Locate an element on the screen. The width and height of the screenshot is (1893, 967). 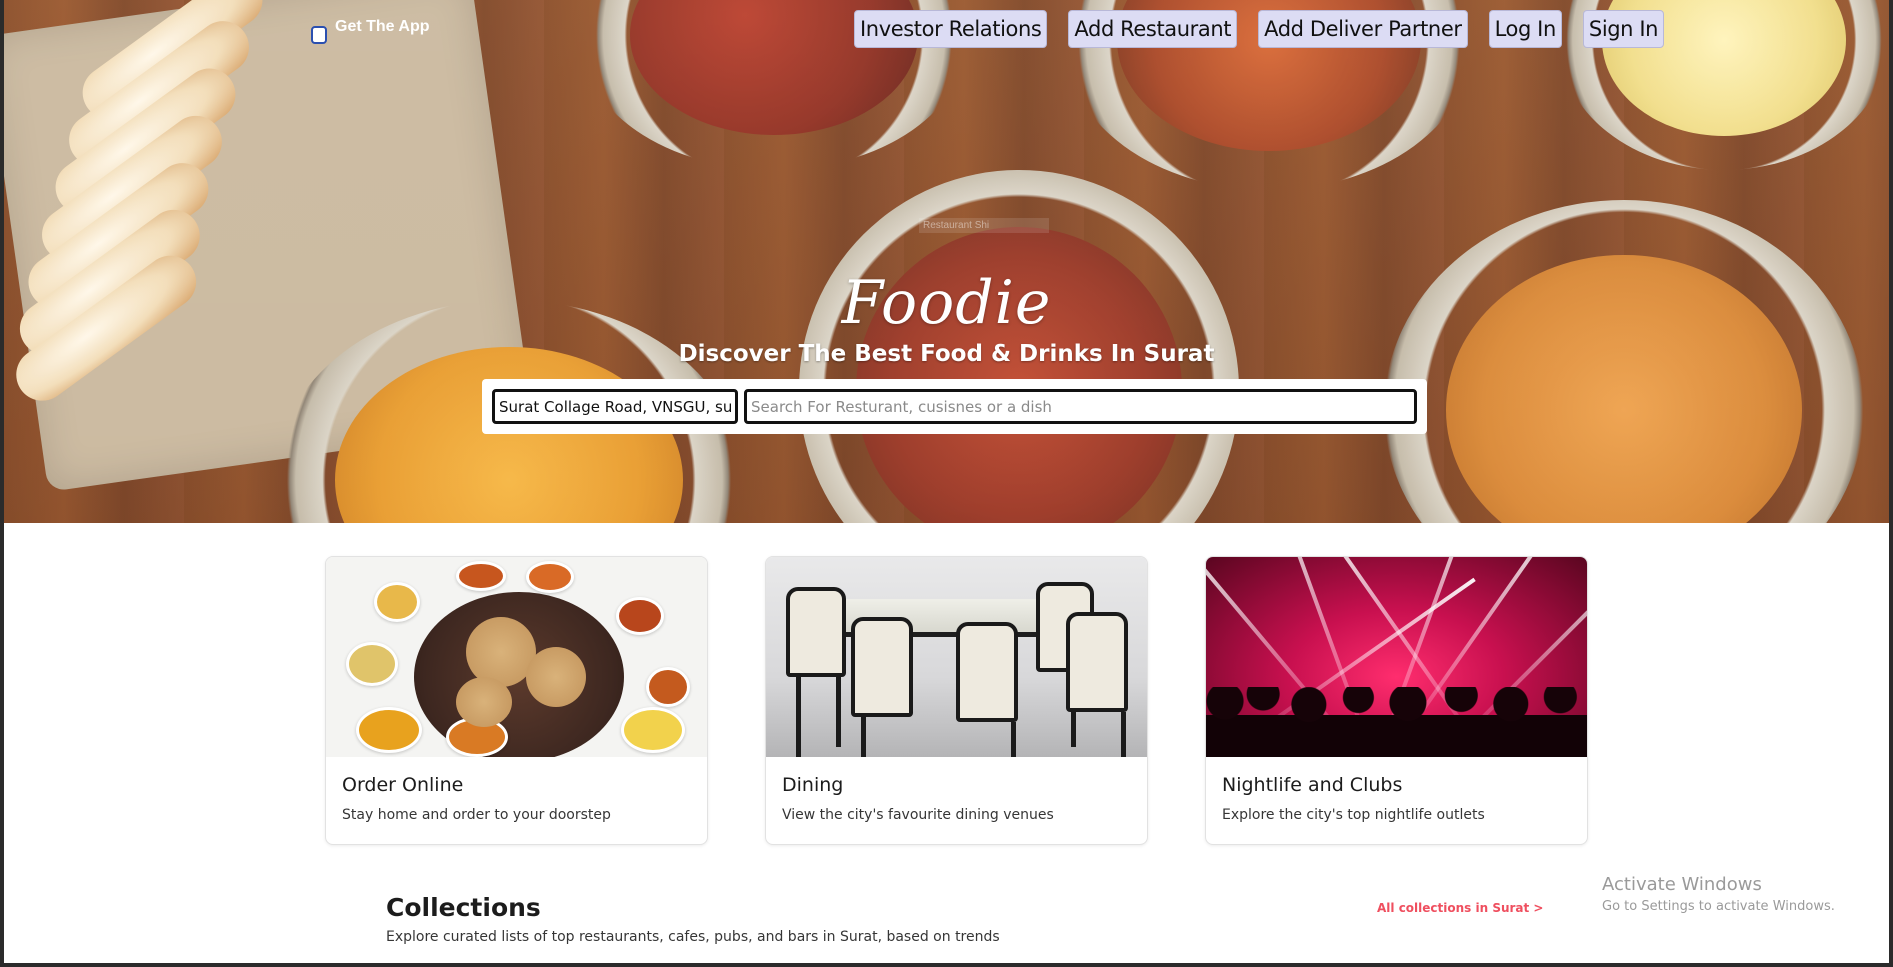
sign-in-button: Sign In is located at coordinates (1623, 29).